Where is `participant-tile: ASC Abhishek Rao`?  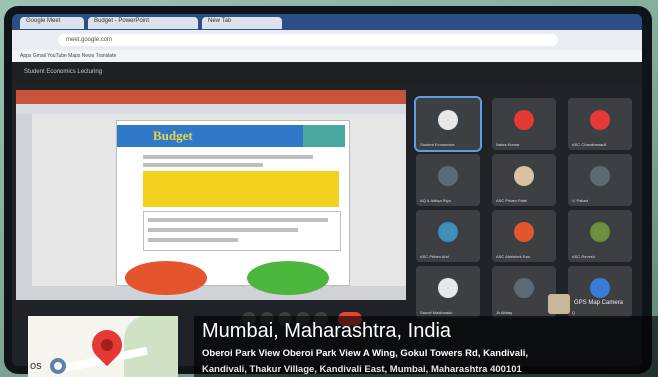
participant-tile: ASC Abhishek Rao is located at coordinates (524, 236).